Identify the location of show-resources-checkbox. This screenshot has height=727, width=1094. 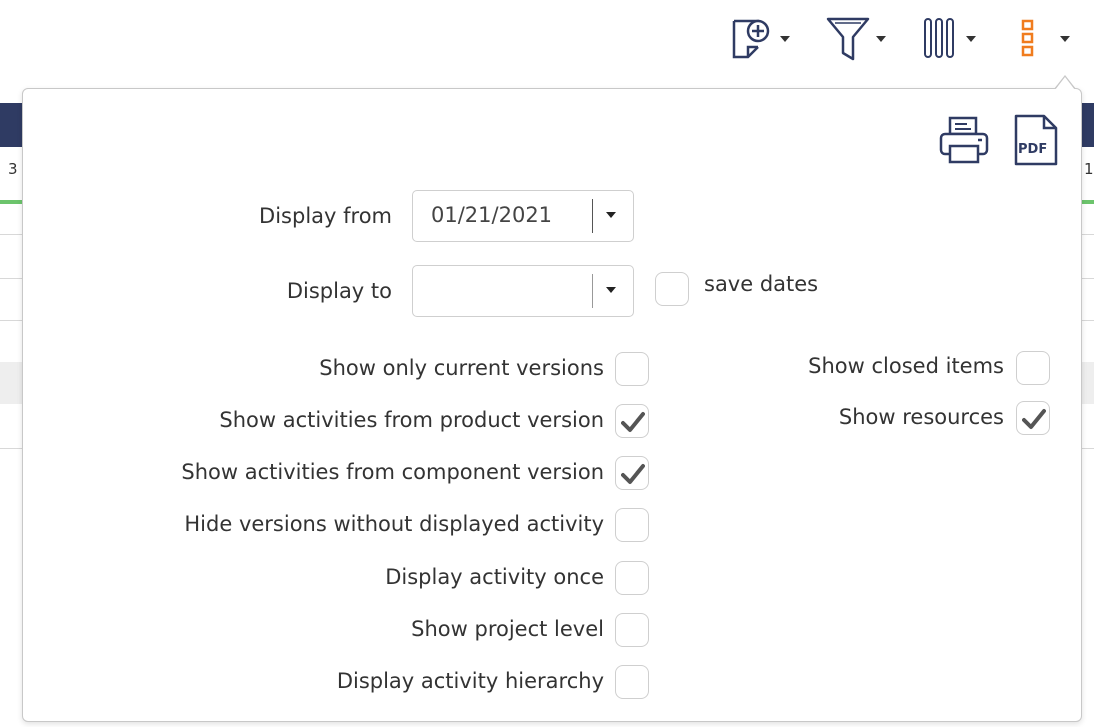
(1033, 418).